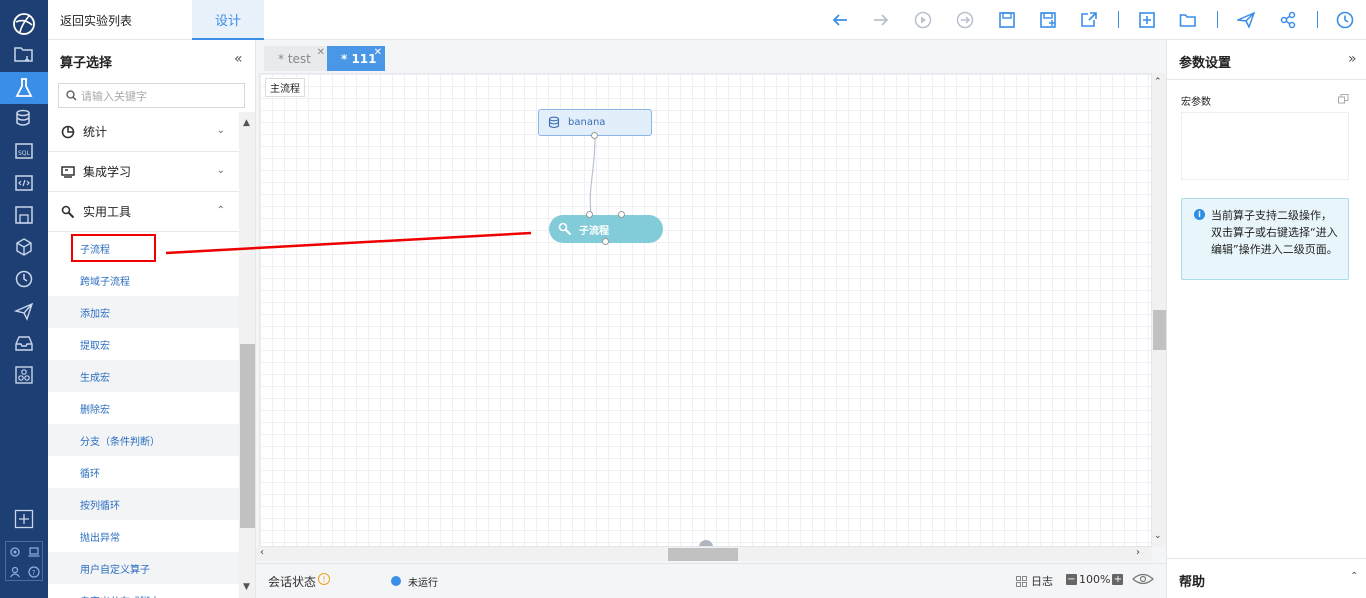 This screenshot has height=598, width=1366. What do you see at coordinates (840, 20) in the screenshot?
I see `undo-icon` at bounding box center [840, 20].